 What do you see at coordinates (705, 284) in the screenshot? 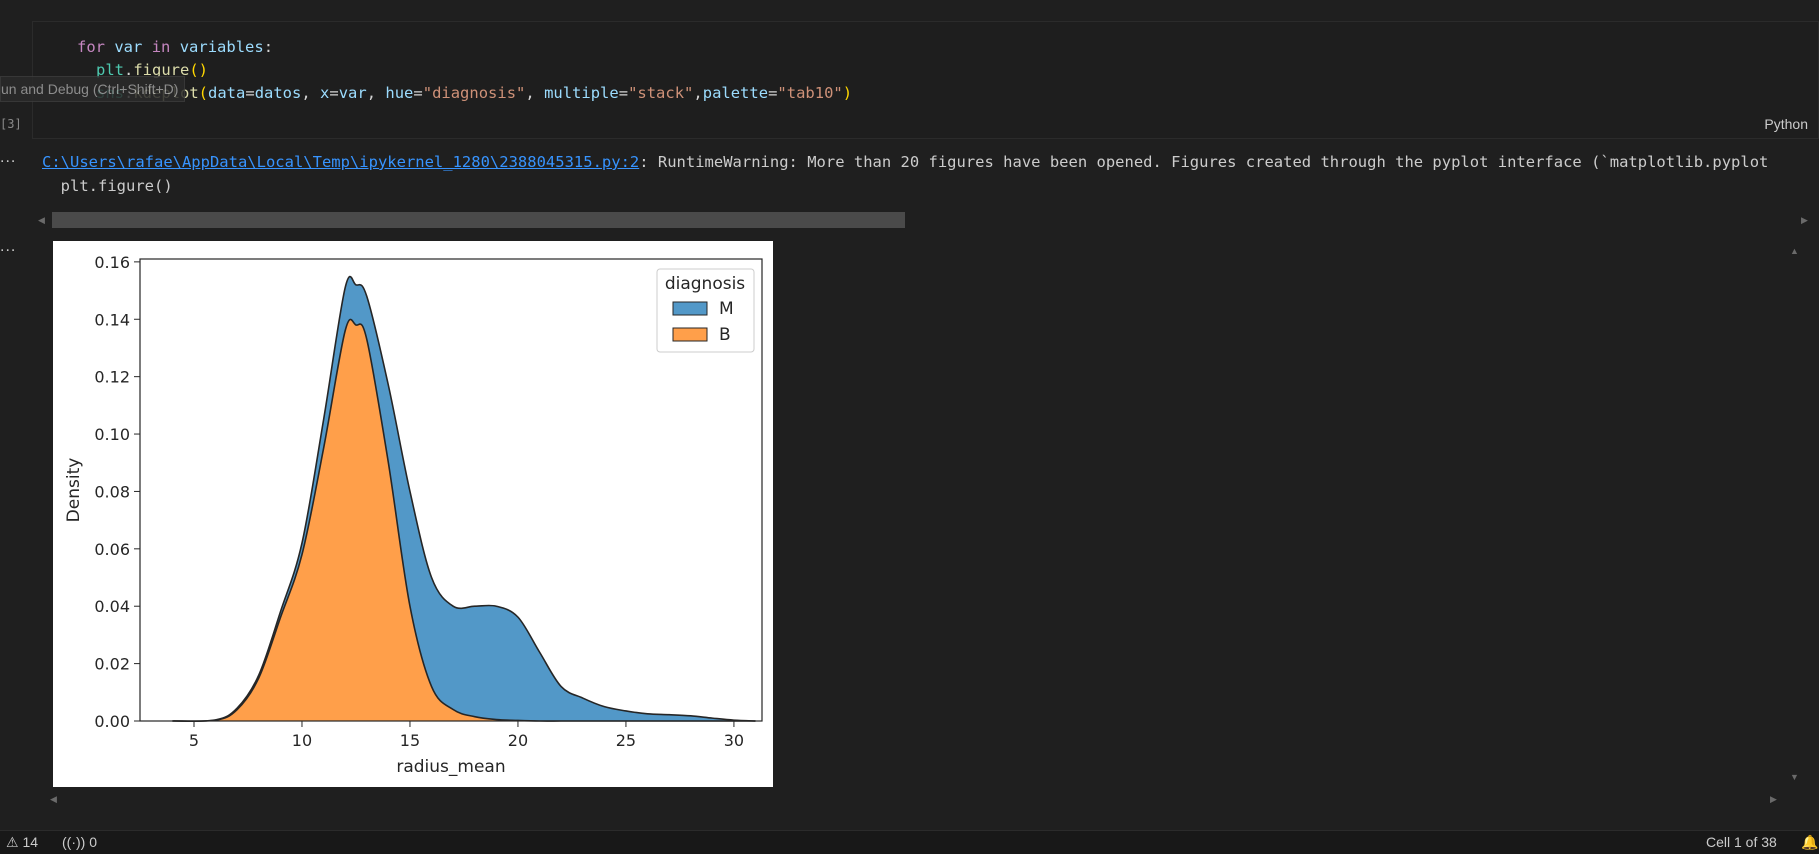
I see `legend-title: diagnosis` at bounding box center [705, 284].